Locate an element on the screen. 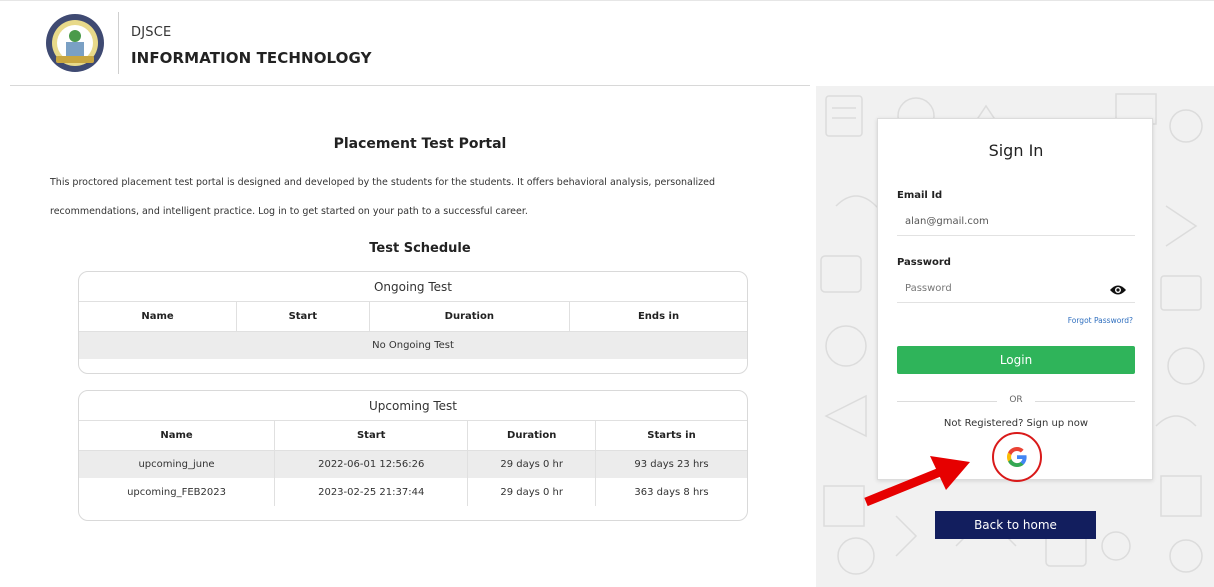 The width and height of the screenshot is (1214, 587). red-arrow-annotation is located at coordinates (917, 481).